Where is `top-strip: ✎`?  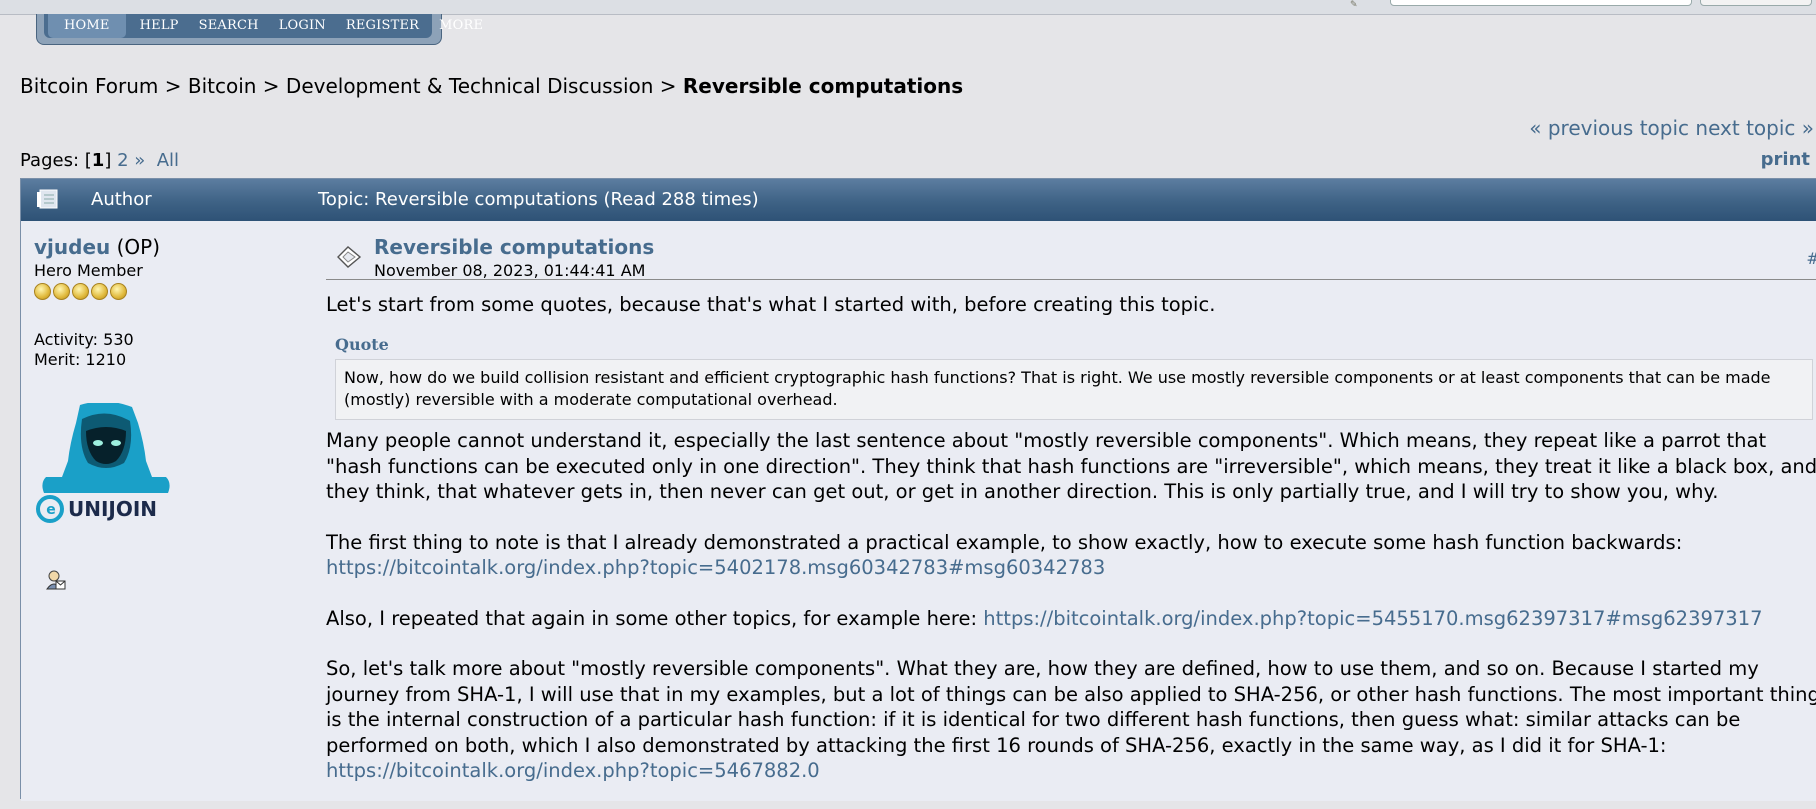 top-strip: ✎ is located at coordinates (908, 7).